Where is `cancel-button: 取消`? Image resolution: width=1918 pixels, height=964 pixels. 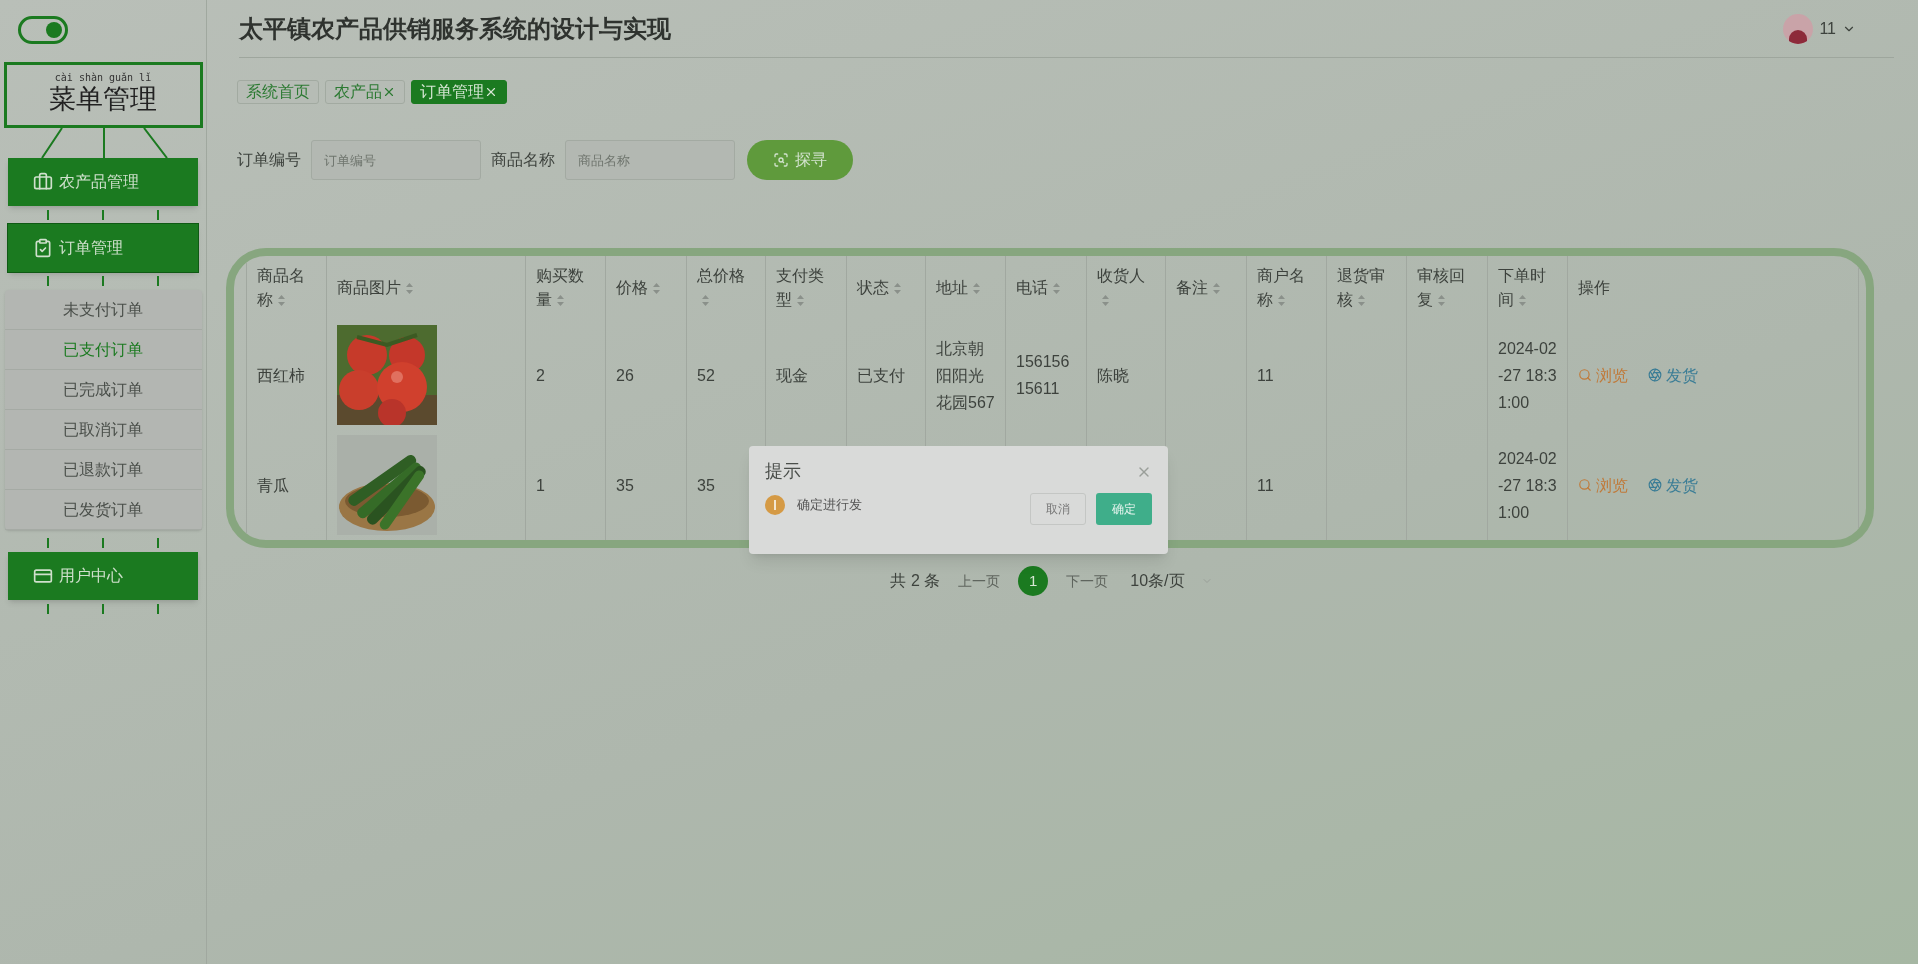
cancel-button: 取消 is located at coordinates (1058, 509).